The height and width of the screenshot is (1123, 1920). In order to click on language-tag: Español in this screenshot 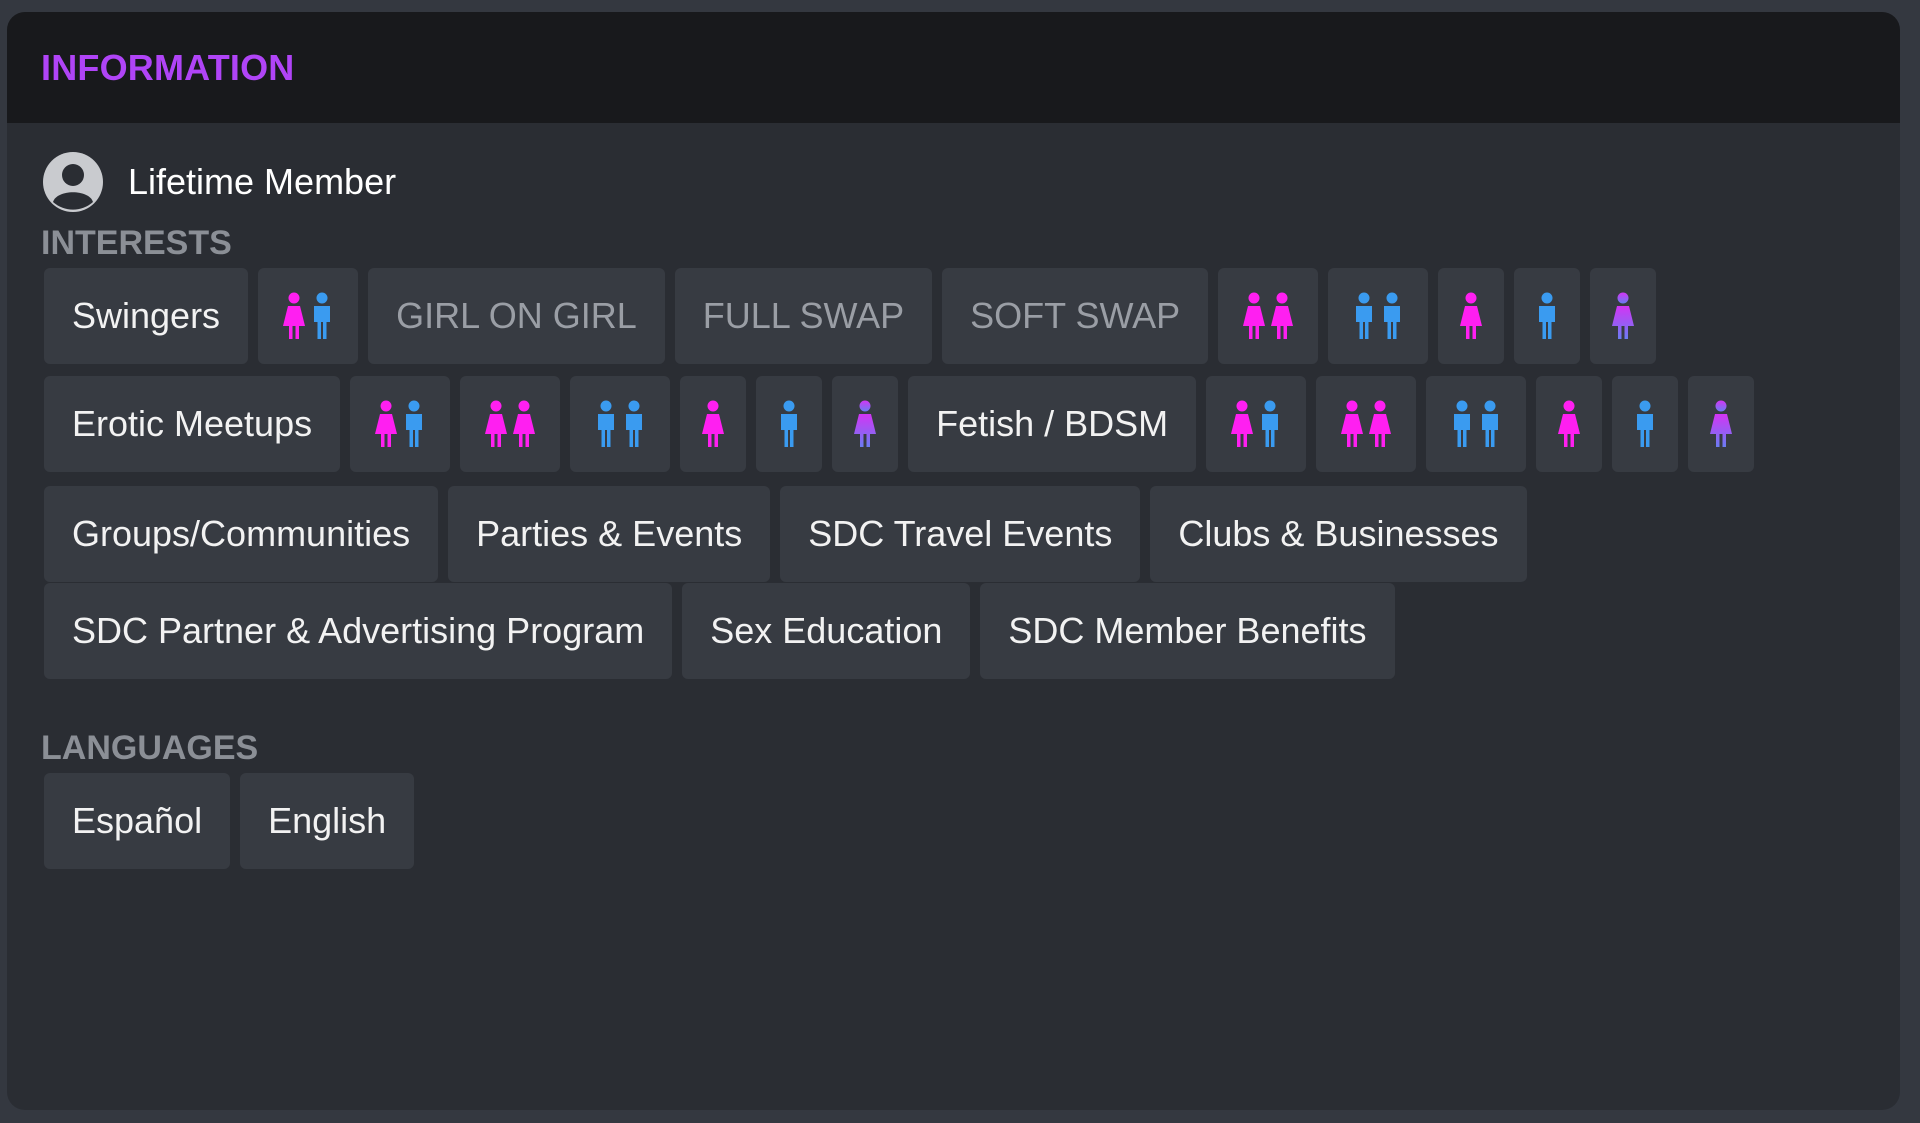, I will do `click(137, 821)`.